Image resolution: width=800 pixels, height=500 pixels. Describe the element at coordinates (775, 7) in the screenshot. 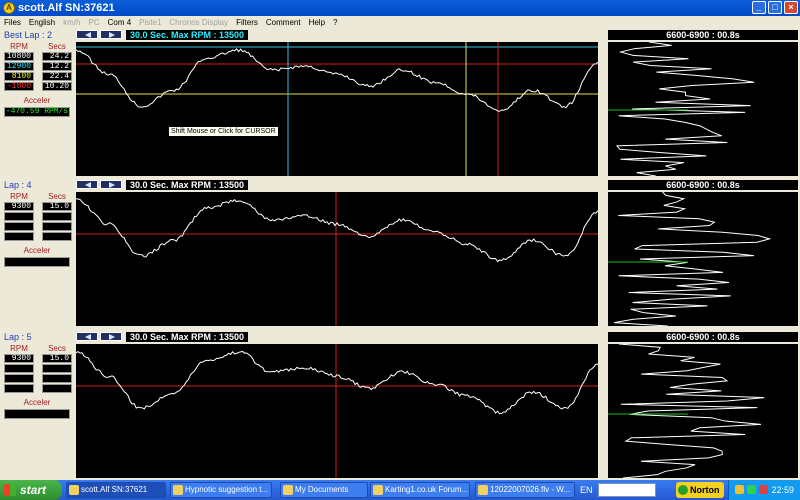

I see `maximize-button: □` at that location.